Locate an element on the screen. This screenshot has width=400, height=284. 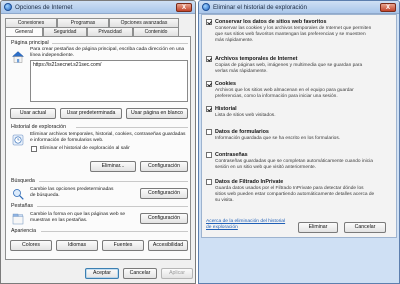
tab-row-bottom: General Seguridad Privacidad Contenido is located at coordinates (92, 32).